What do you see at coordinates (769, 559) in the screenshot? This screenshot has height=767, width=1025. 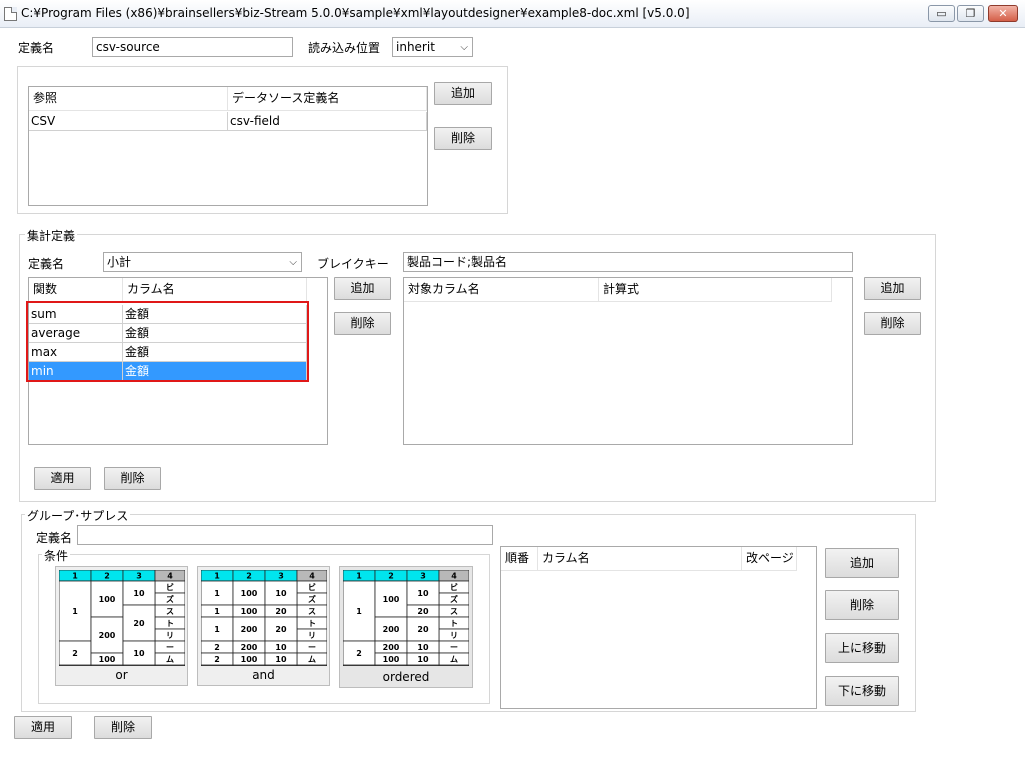 I see `column-header: 改ページ` at bounding box center [769, 559].